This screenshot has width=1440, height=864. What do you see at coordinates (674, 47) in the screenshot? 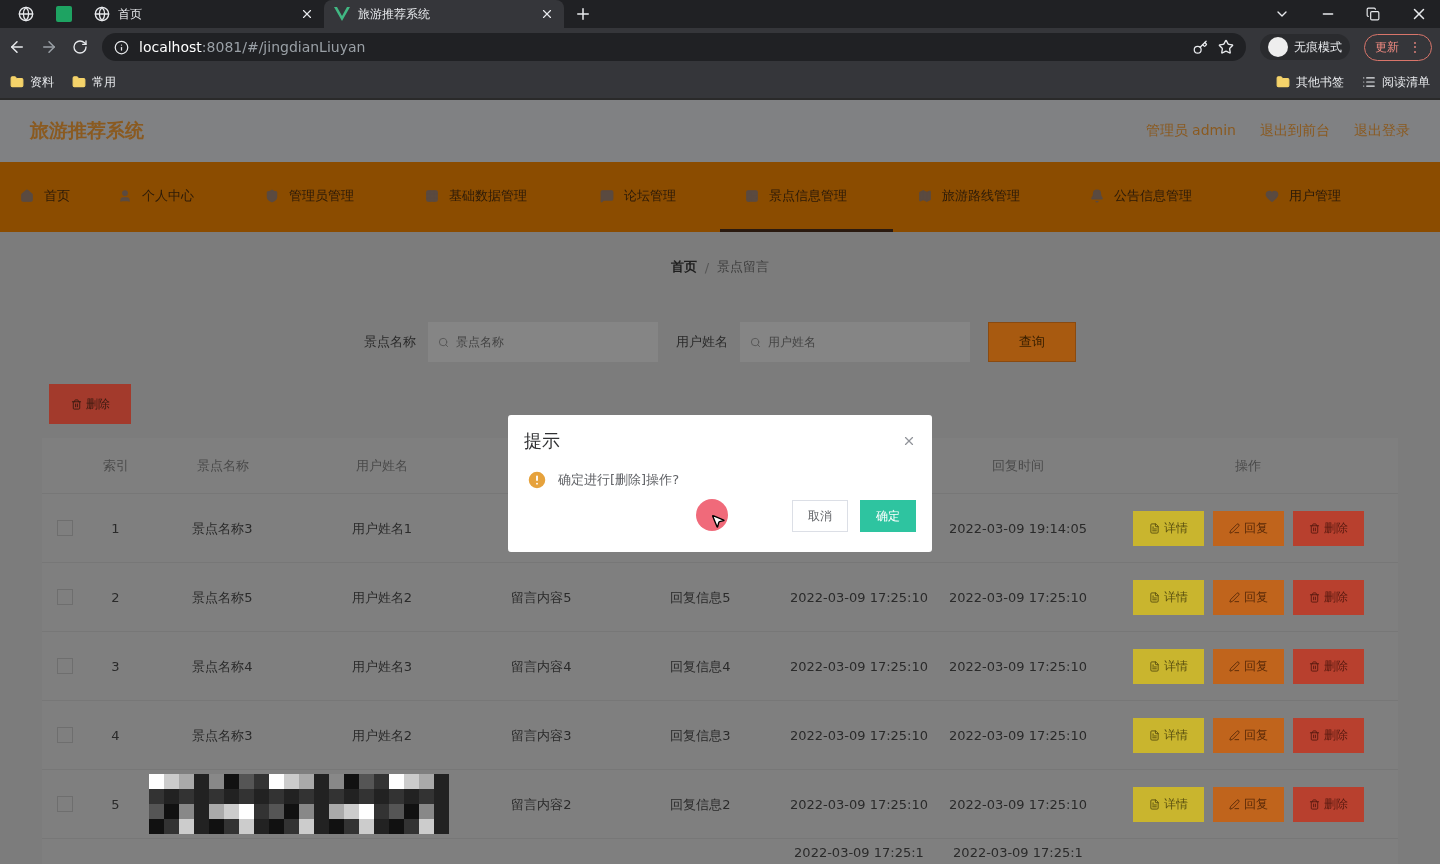
I see `address-bar: localhost:8081/#/jingdianLiuyan` at bounding box center [674, 47].